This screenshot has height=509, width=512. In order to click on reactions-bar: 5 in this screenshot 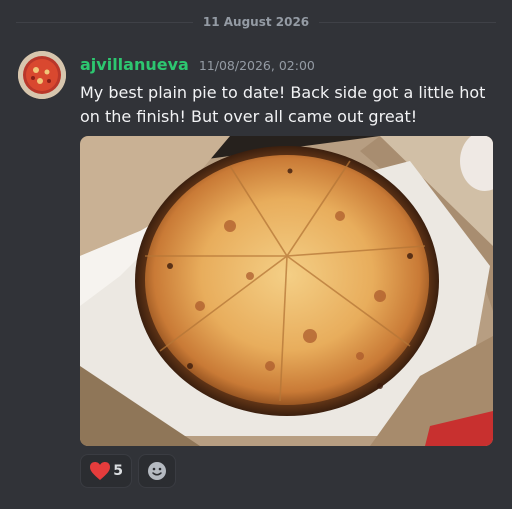, I will do `click(128, 471)`.